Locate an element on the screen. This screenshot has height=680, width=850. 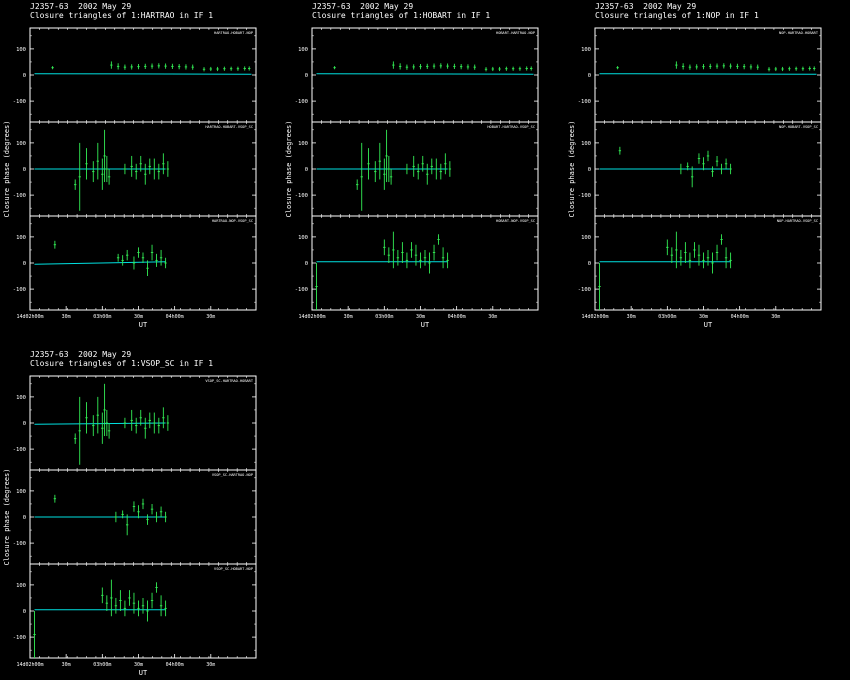
baseline-triangle-label: NOP-HARTRAO-VSOP_SC is located at coordinates (797, 221).